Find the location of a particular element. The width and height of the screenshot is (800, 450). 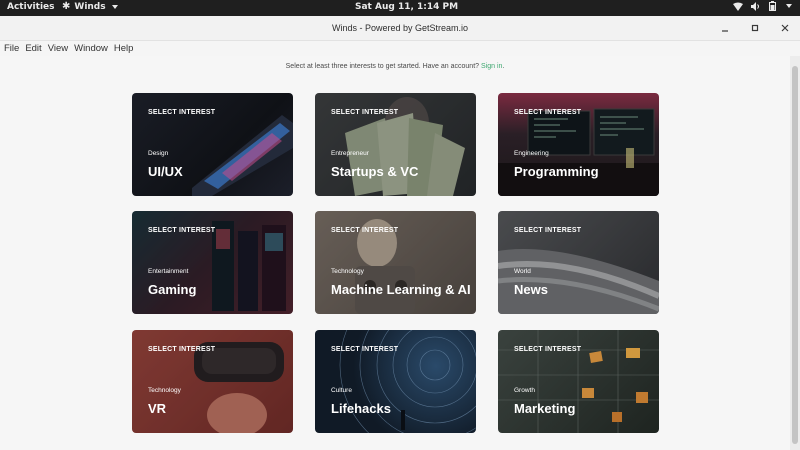

card-title: Startups & VC is located at coordinates (375, 171).